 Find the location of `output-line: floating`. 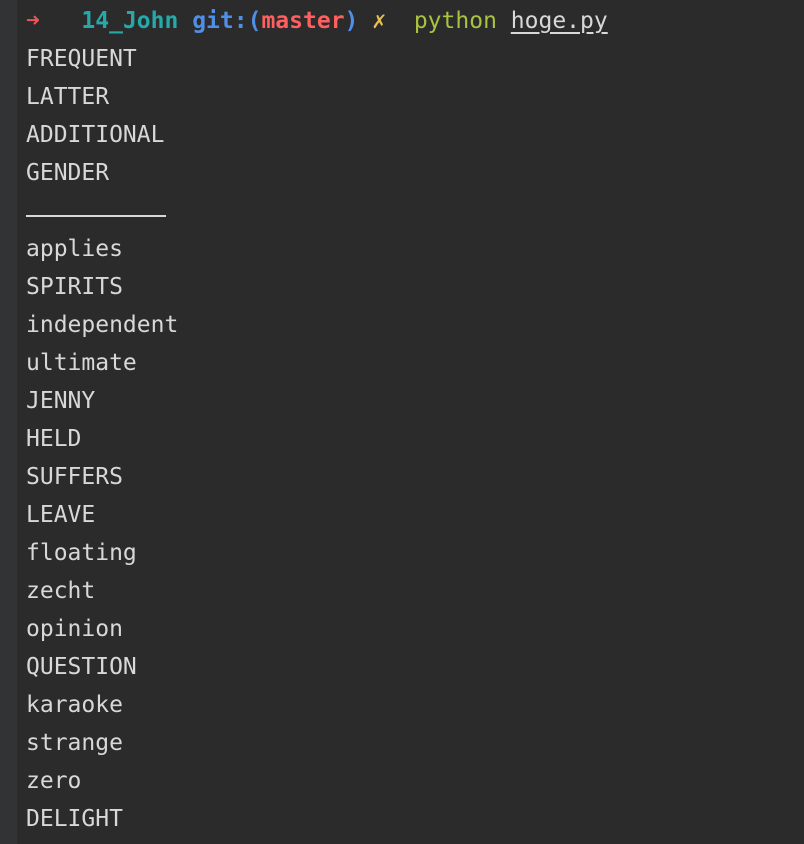

output-line: floating is located at coordinates (81, 553).